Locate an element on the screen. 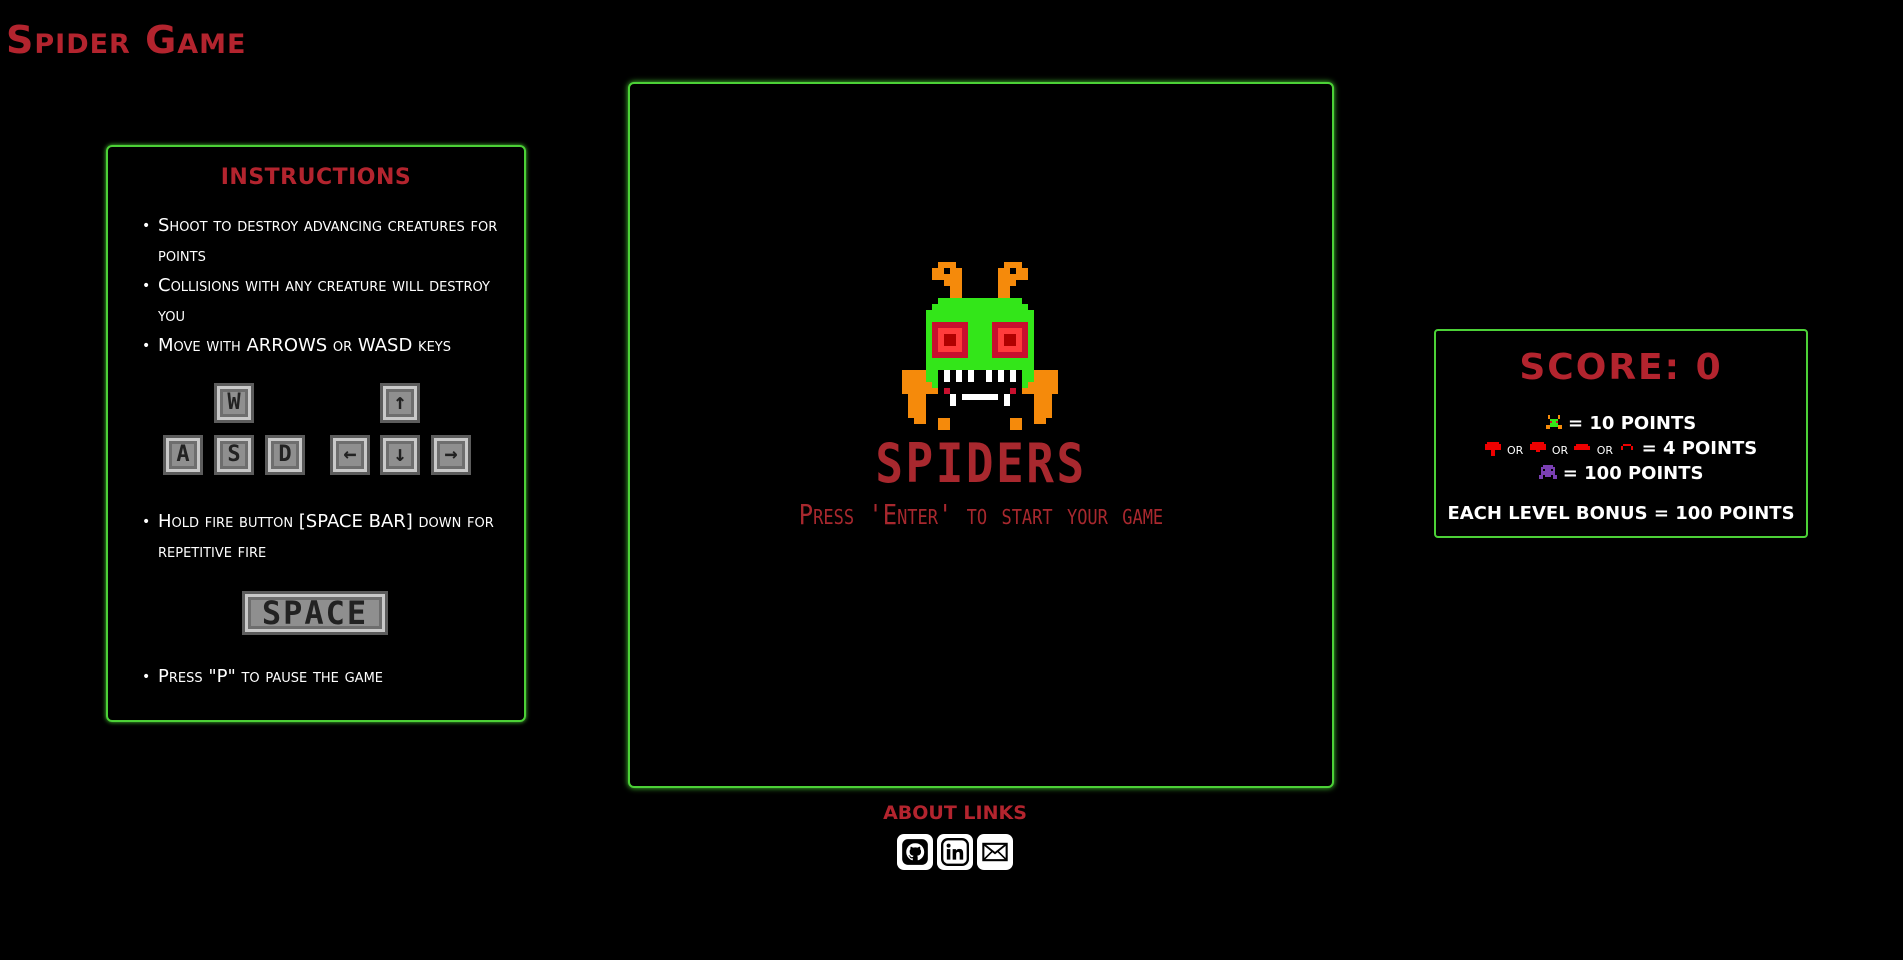 The height and width of the screenshot is (960, 1903). key-arrow-down: ↓ is located at coordinates (400, 455).